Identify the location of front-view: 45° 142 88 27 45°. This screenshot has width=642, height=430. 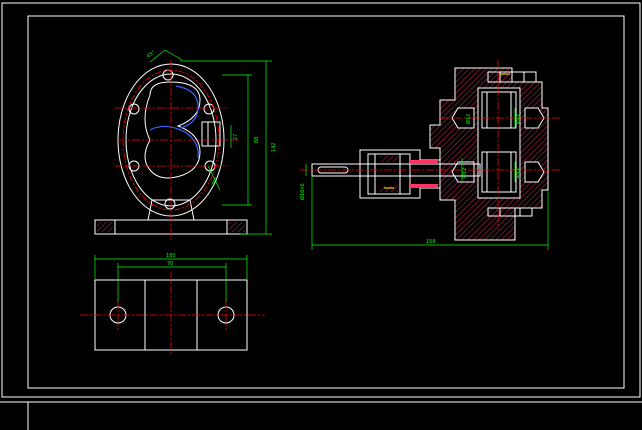
(185, 144).